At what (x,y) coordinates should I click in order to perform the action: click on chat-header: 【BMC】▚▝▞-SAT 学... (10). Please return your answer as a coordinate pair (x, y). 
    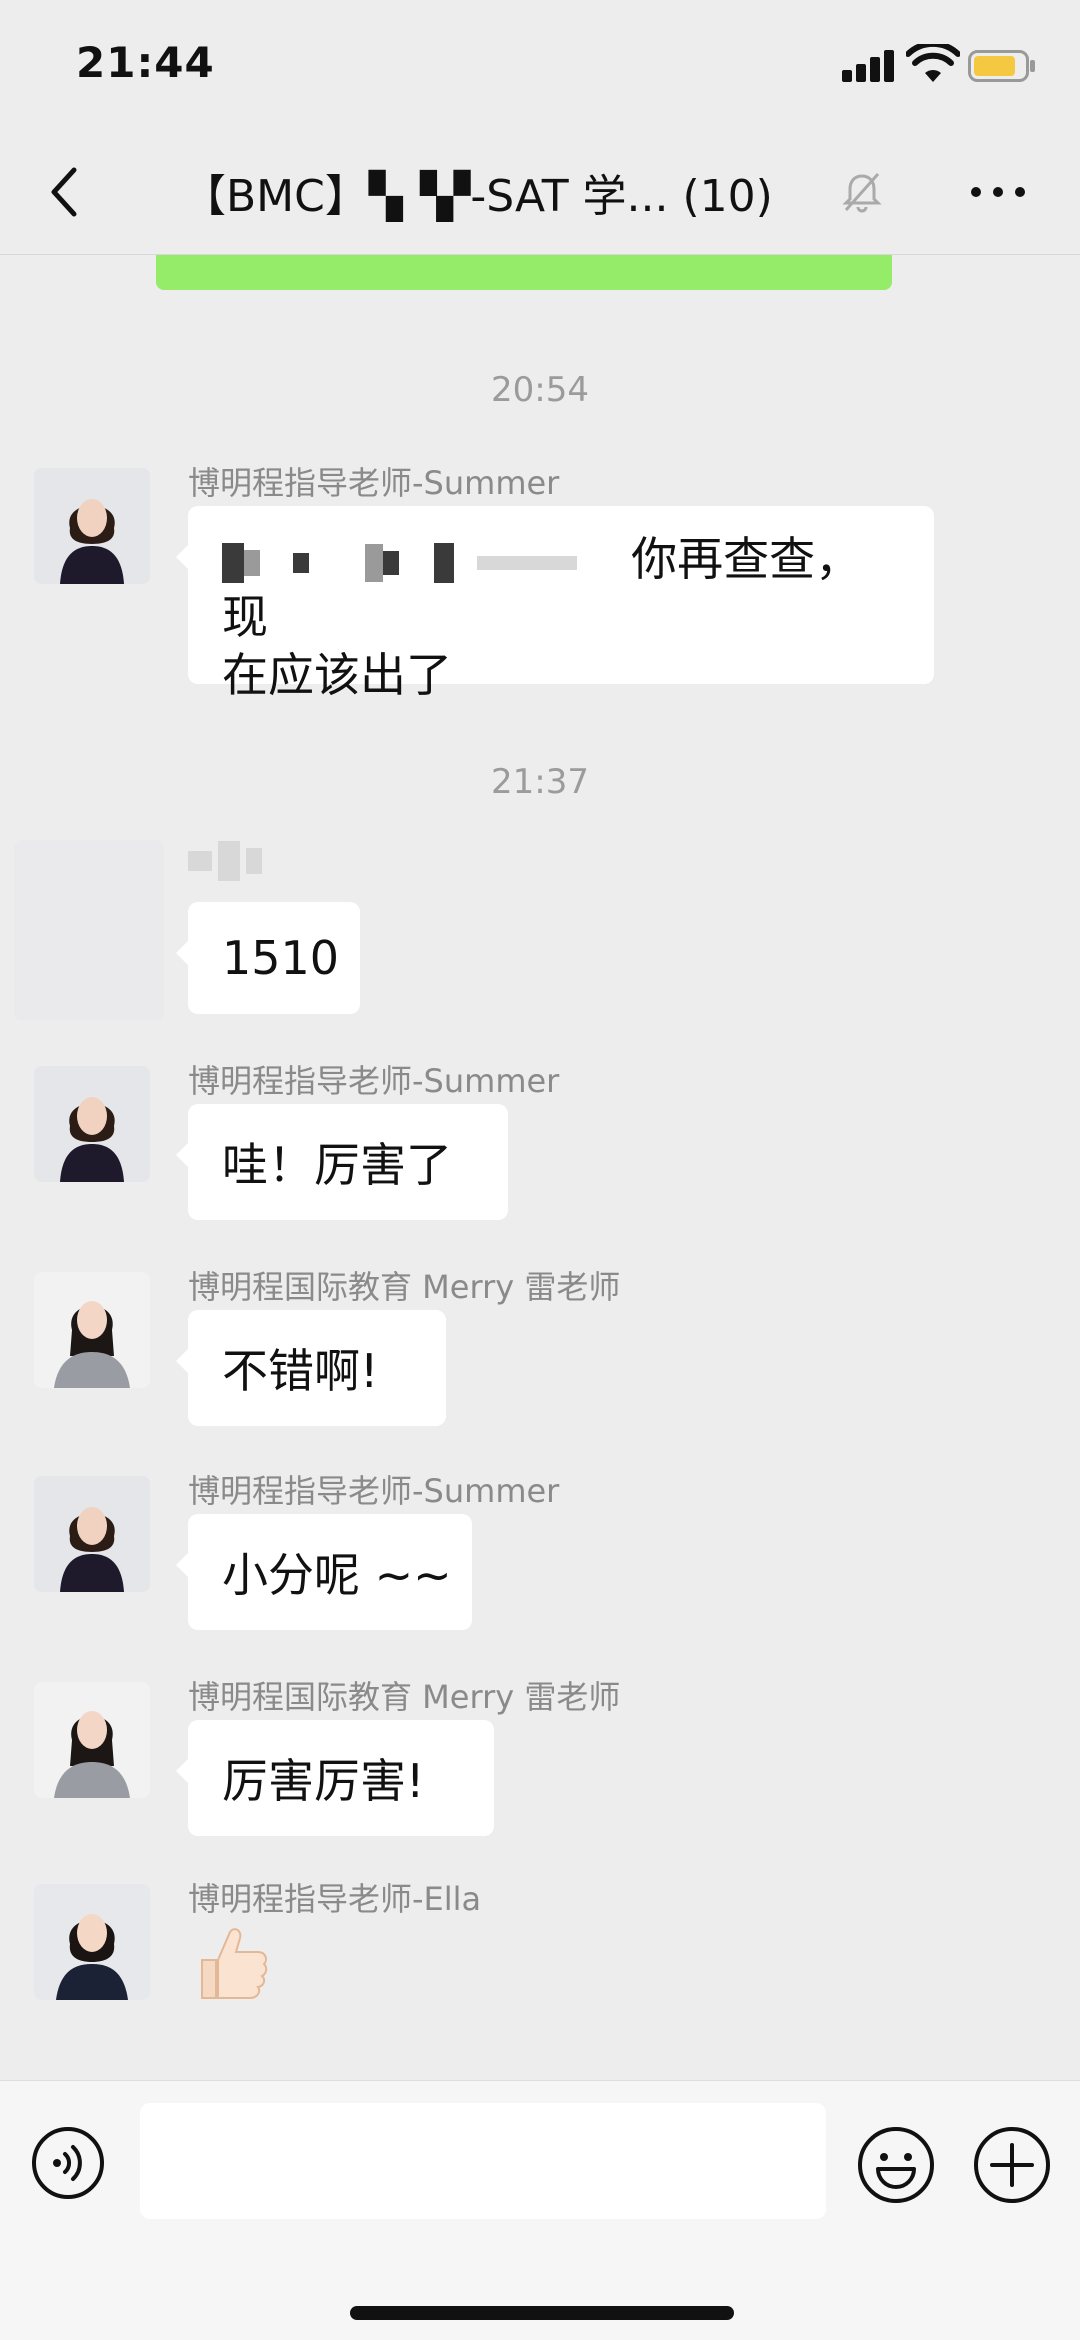
    Looking at the image, I should click on (540, 192).